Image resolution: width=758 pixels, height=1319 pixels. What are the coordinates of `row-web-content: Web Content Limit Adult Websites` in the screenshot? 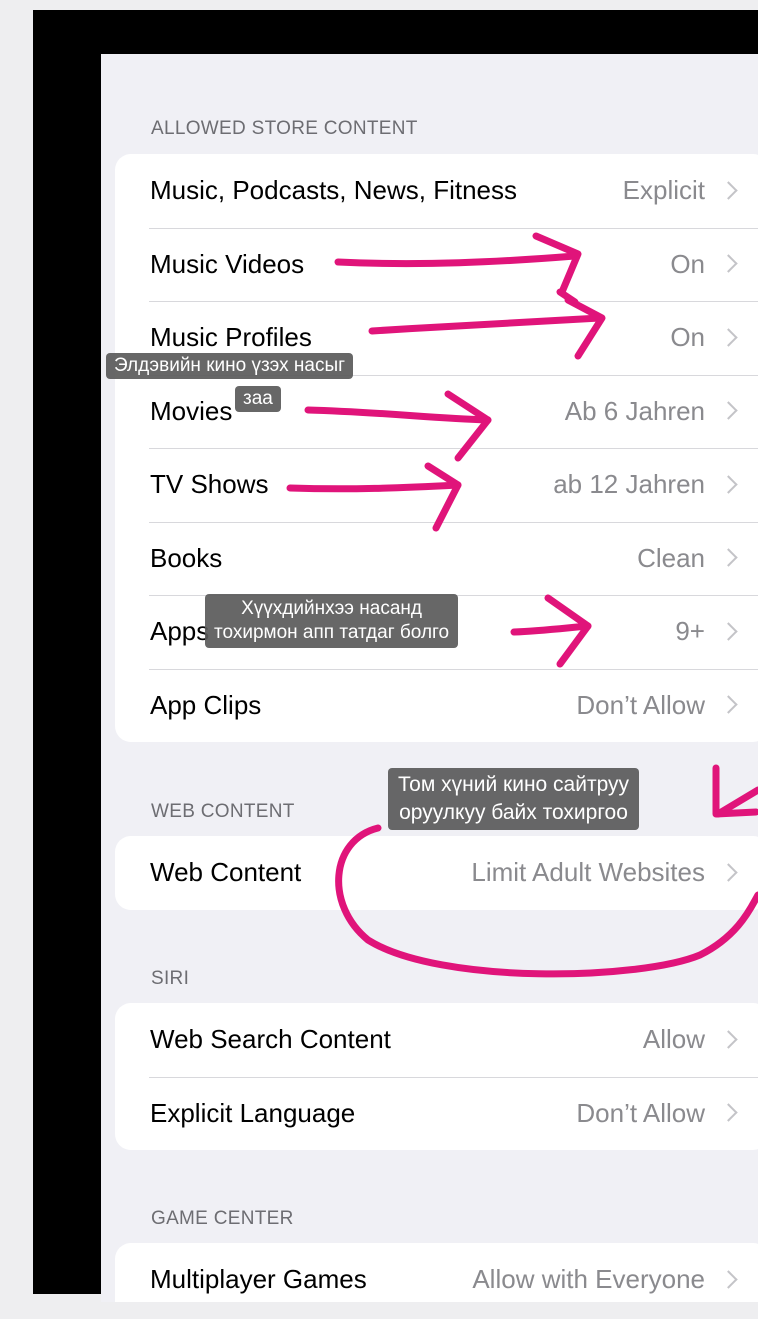 It's located at (436, 873).